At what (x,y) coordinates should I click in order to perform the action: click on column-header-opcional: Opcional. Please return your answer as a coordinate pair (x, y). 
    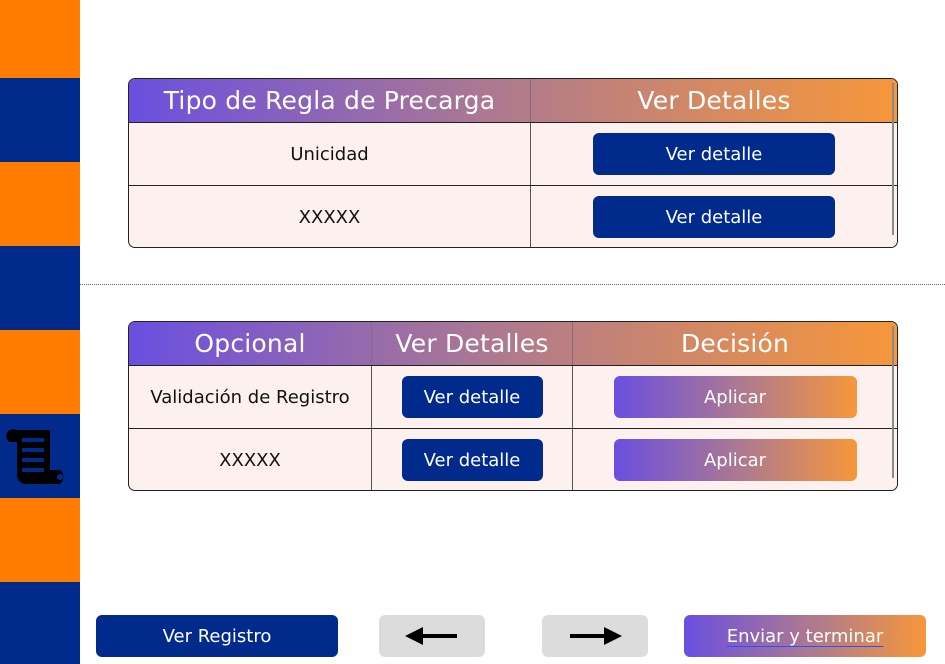
    Looking at the image, I should click on (250, 343).